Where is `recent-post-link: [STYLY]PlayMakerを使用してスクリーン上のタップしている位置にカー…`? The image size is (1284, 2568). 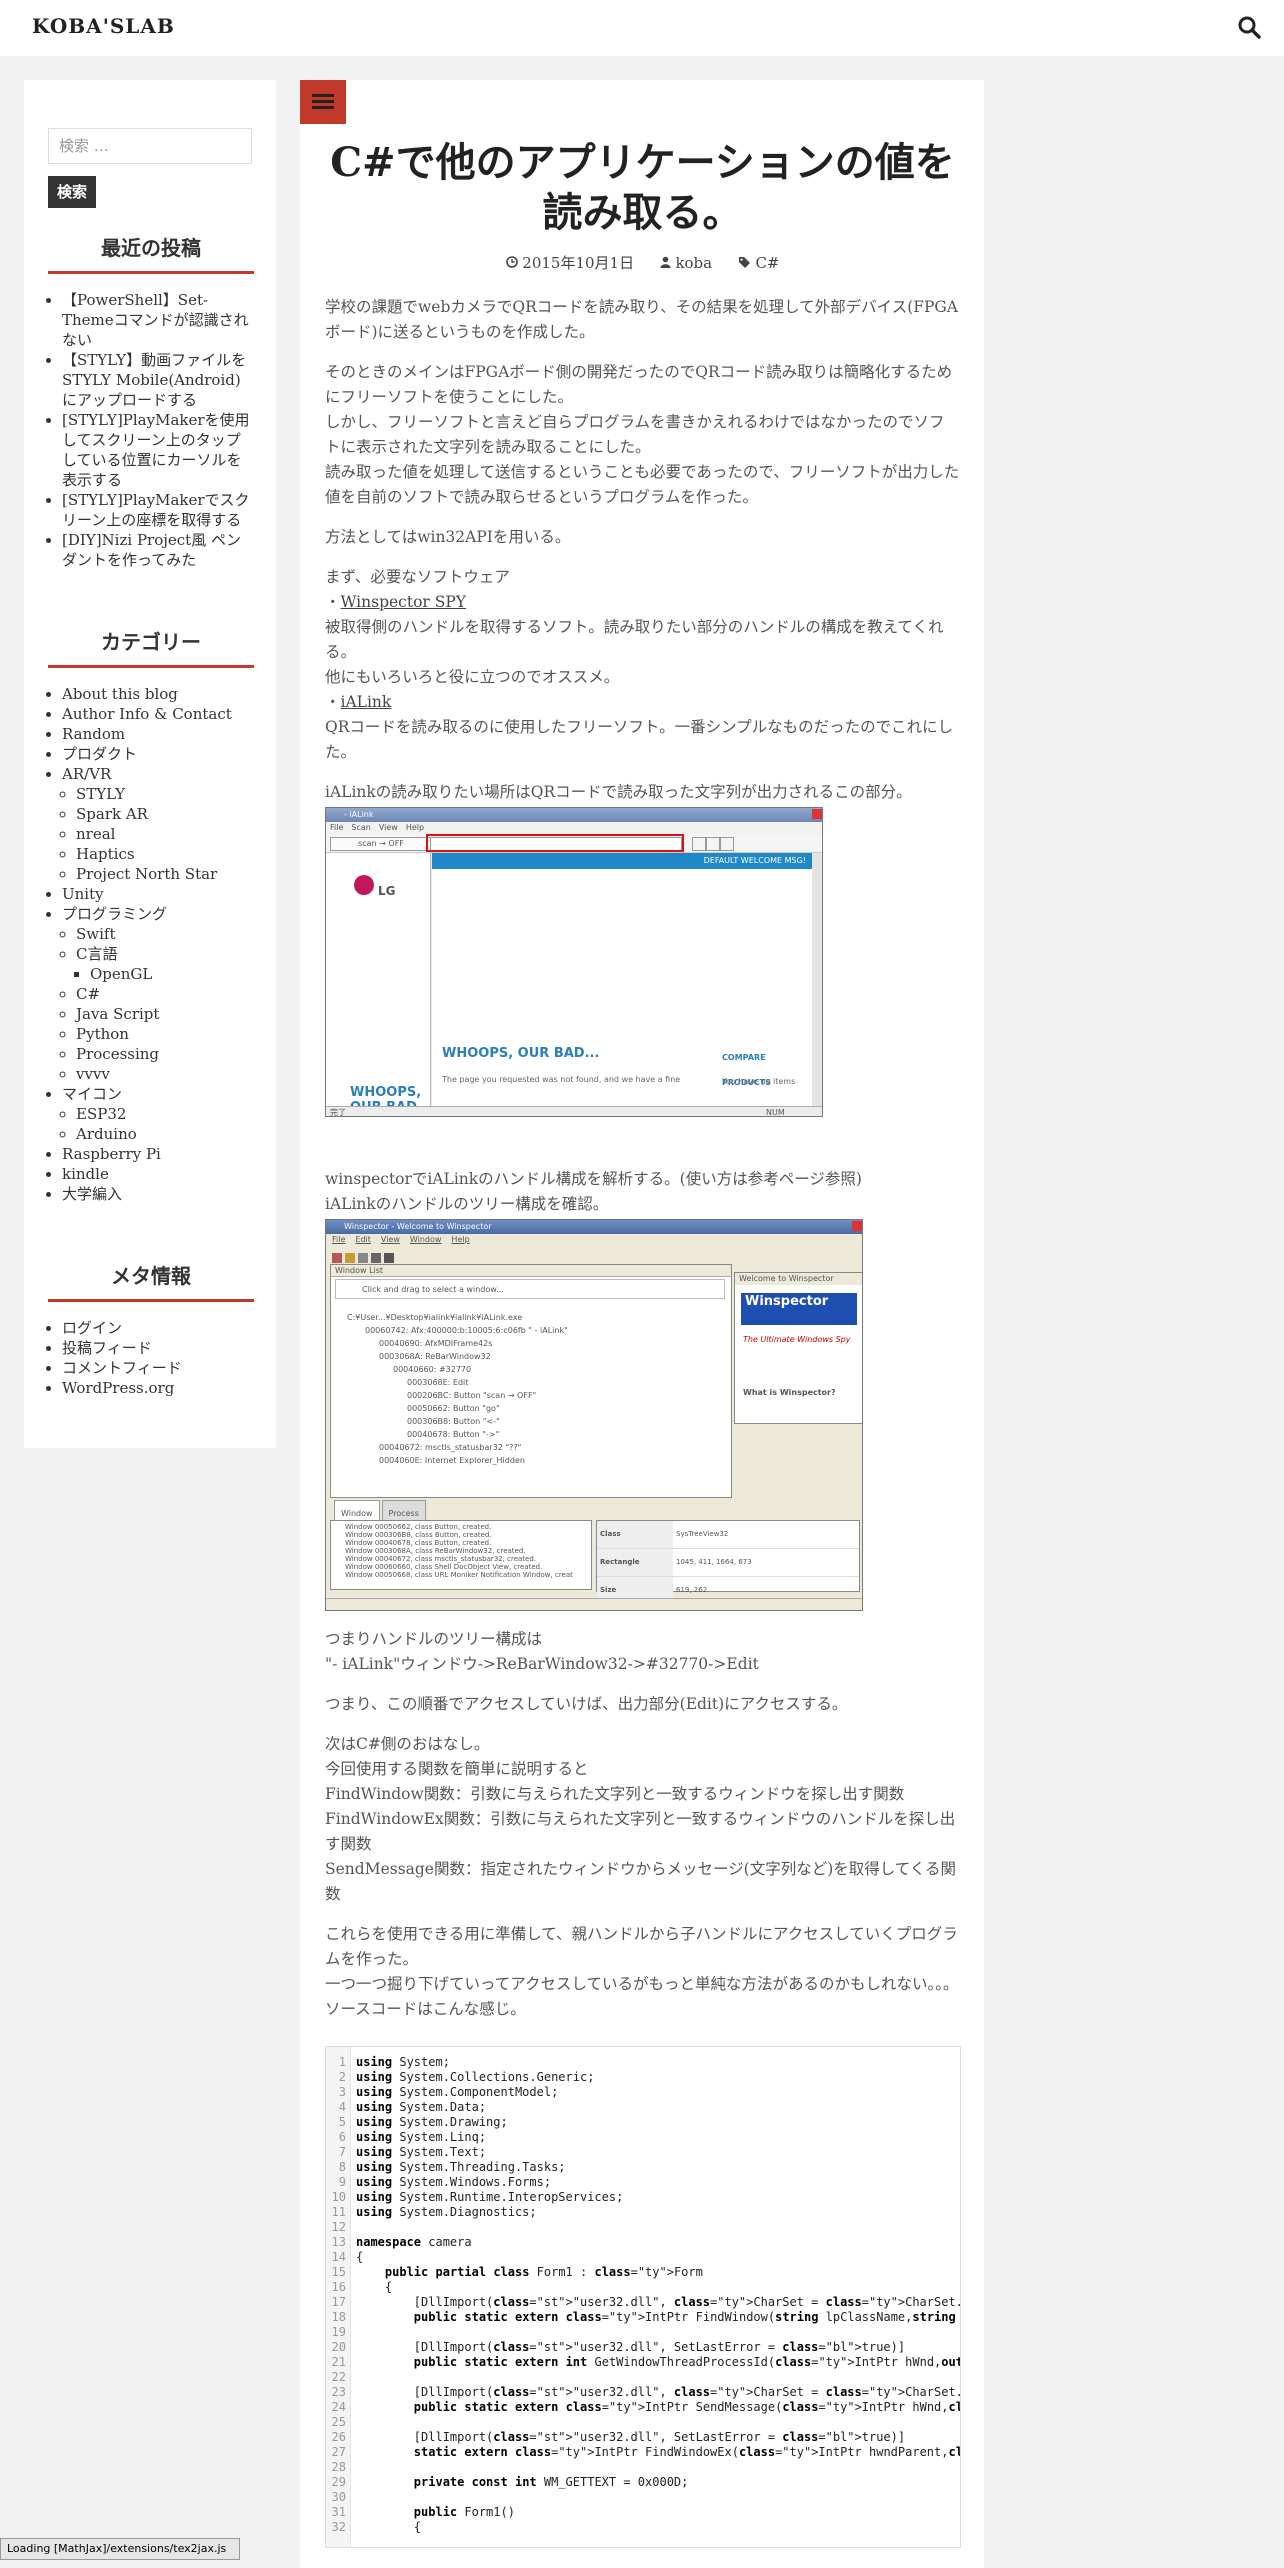
recent-post-link: [STYLY]PlayMakerを使用してスクリーン上のタップしている位置にカー… is located at coordinates (156, 450).